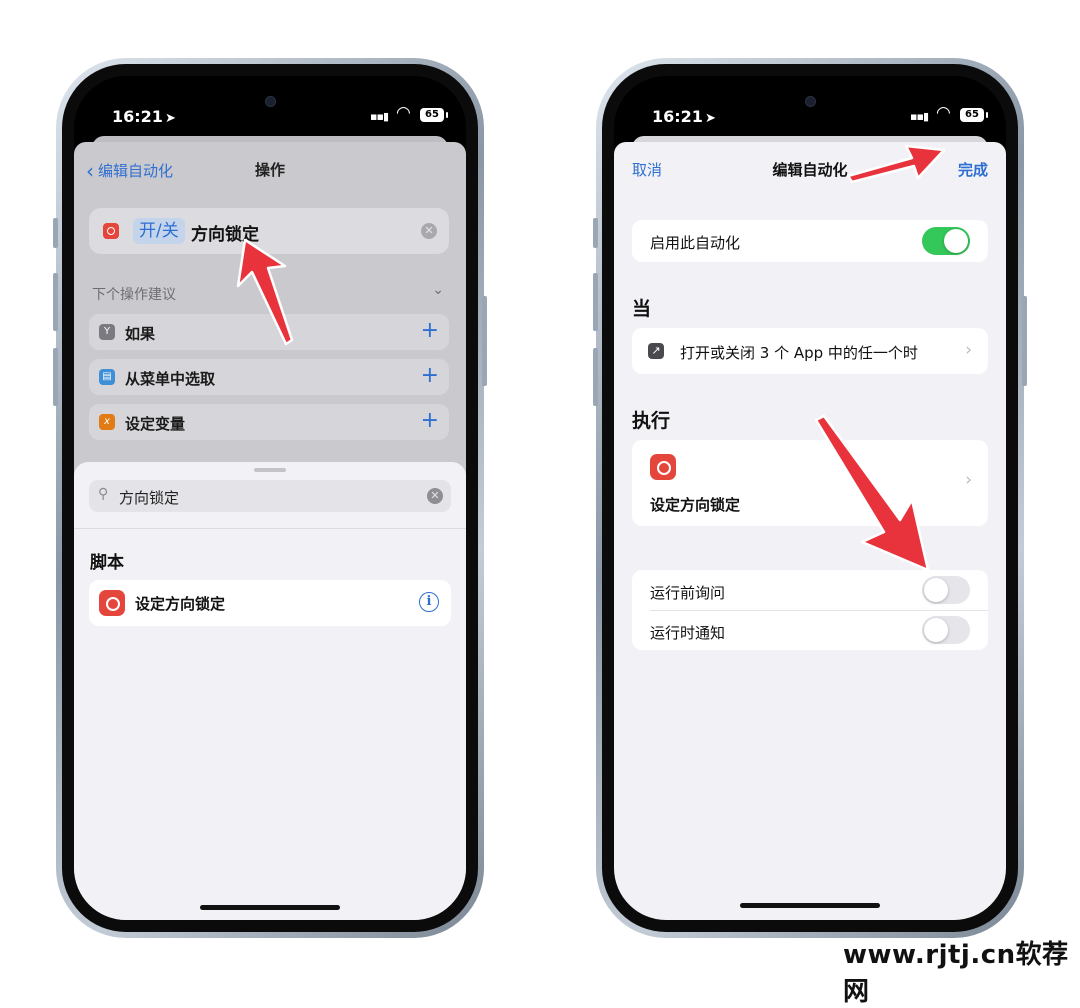 This screenshot has width=1080, height=1008. I want to click on arrow-to-action, so click(265, 292).